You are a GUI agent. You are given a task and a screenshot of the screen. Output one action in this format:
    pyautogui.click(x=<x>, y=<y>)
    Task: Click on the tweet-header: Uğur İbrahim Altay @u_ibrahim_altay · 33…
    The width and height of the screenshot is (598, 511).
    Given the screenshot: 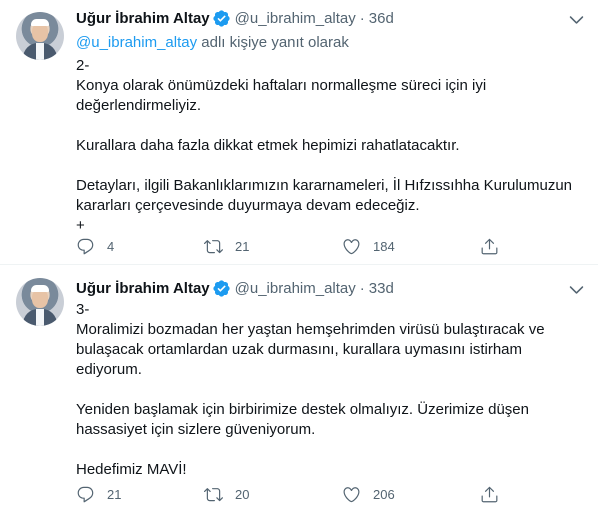 What is the action you would take?
    pyautogui.click(x=235, y=288)
    